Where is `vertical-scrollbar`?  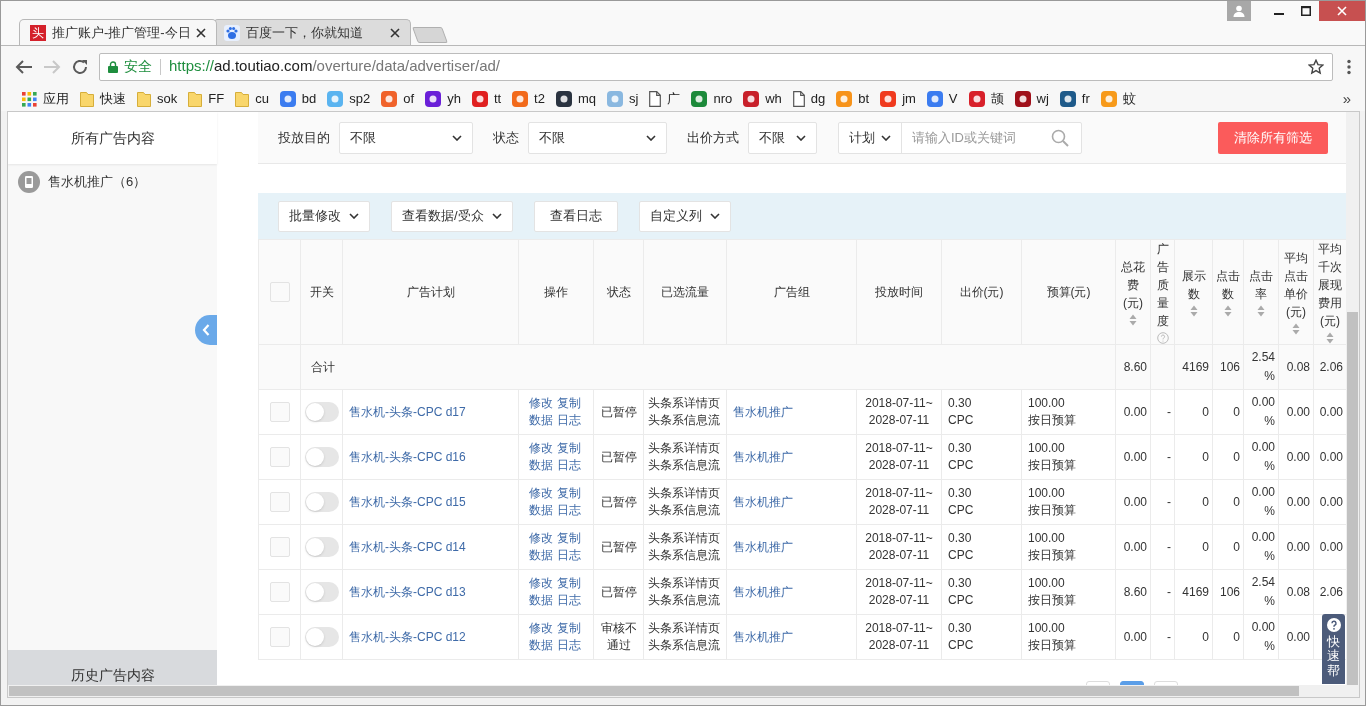 vertical-scrollbar is located at coordinates (1352, 399).